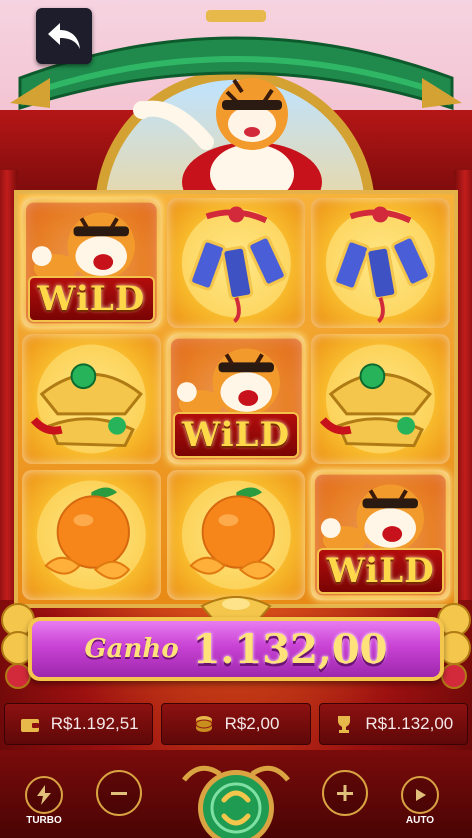  Describe the element at coordinates (344, 724) in the screenshot. I see `trophy-icon` at that location.